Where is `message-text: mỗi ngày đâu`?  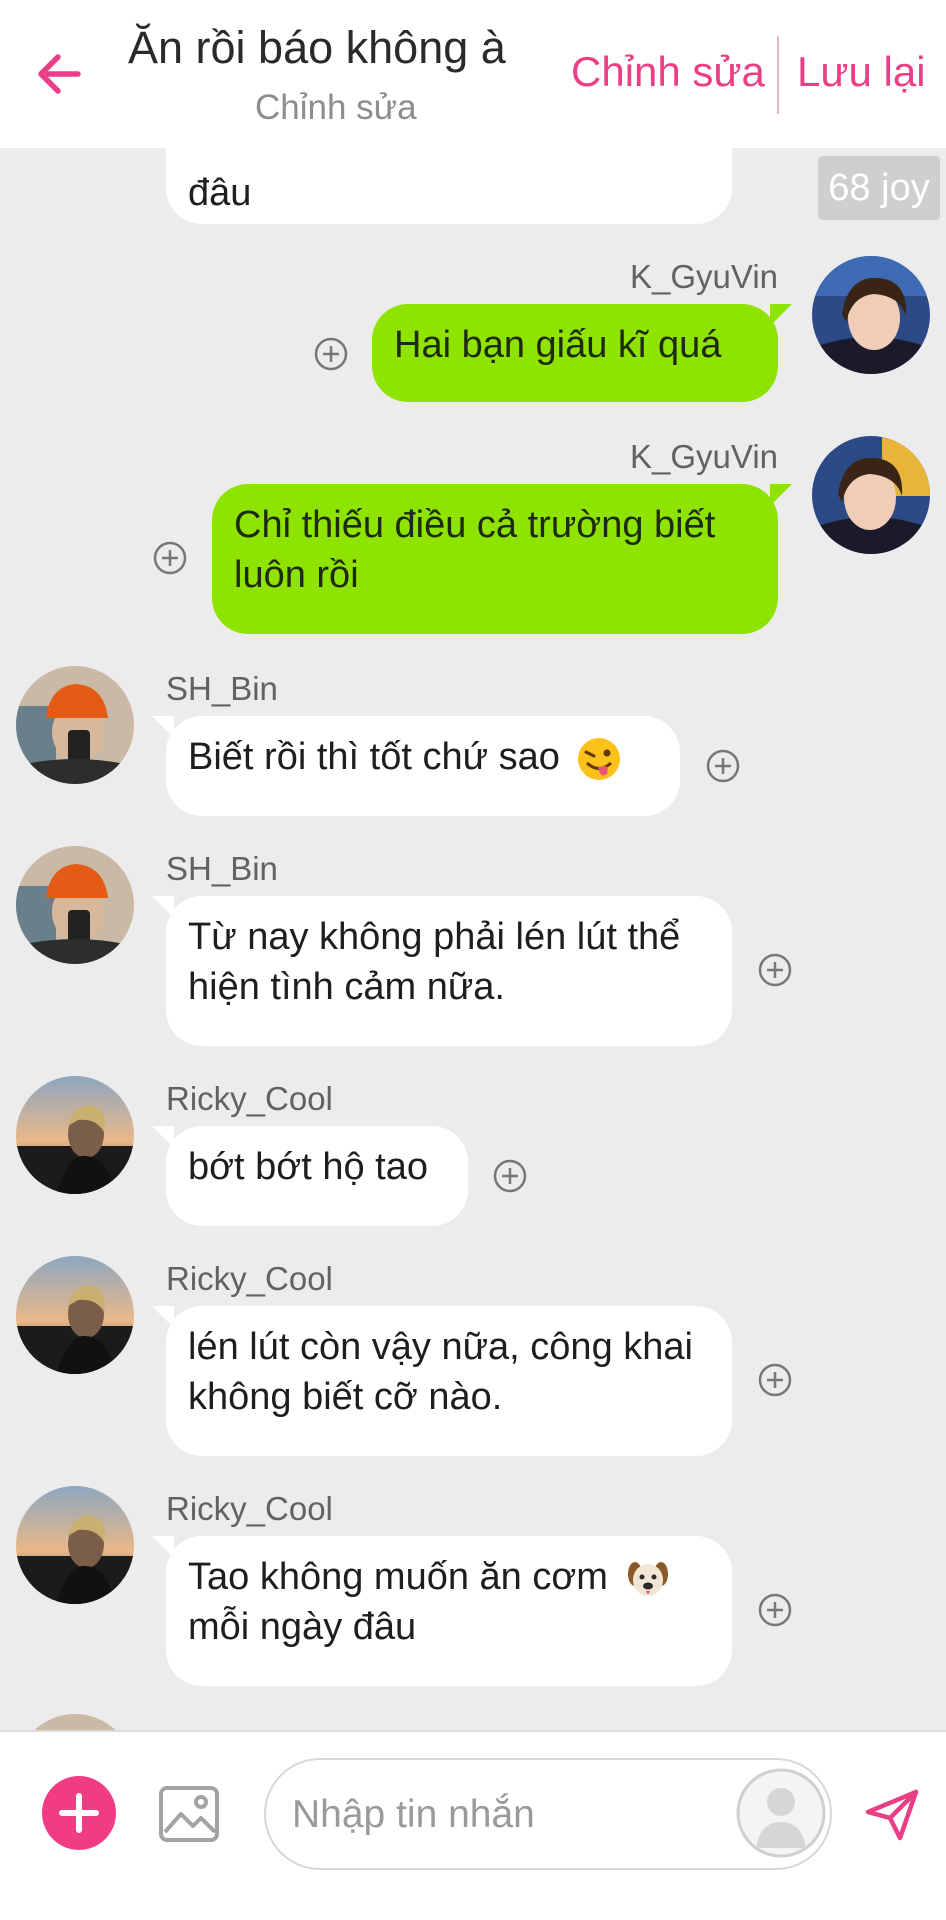
message-text: mỗi ngày đâu is located at coordinates (302, 1627).